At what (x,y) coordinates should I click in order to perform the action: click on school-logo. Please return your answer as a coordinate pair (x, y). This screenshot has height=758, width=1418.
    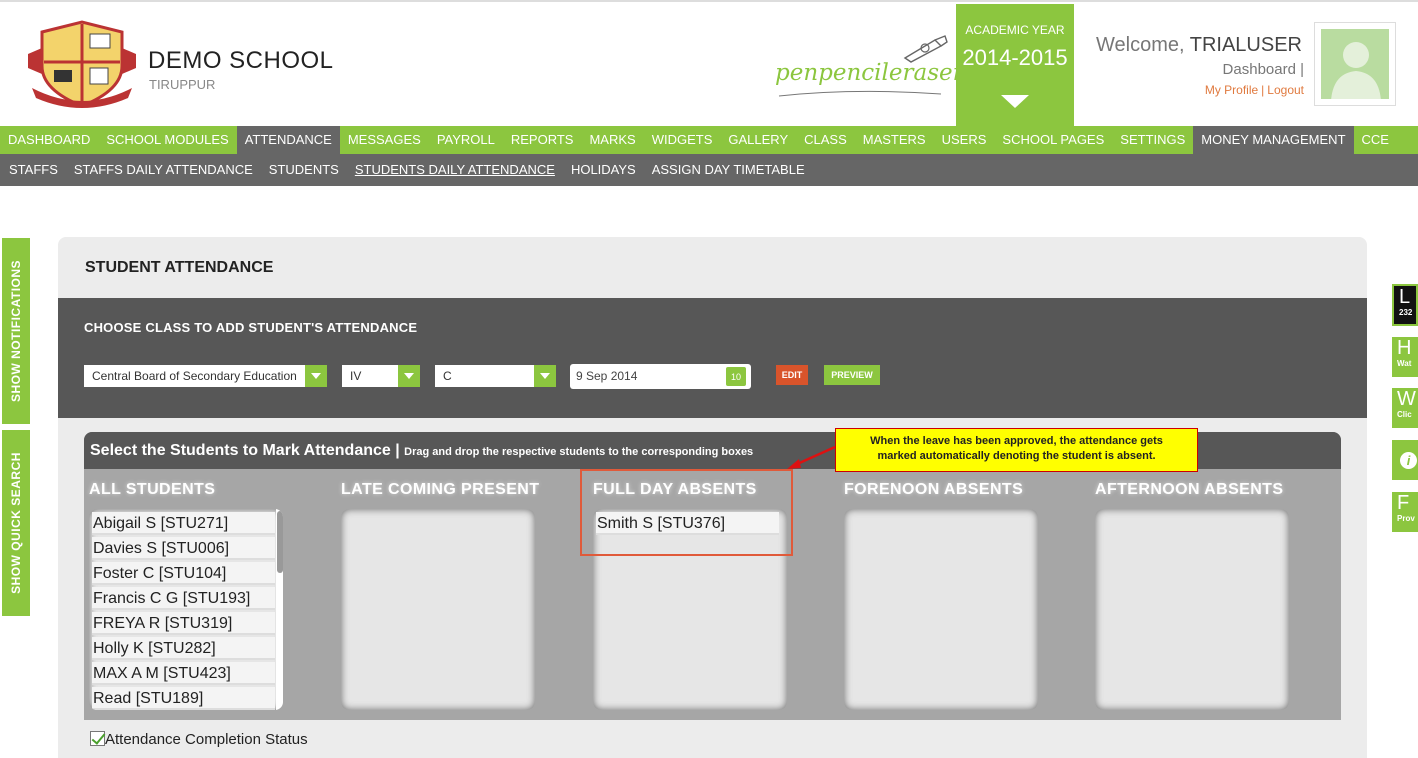
    Looking at the image, I should click on (82, 64).